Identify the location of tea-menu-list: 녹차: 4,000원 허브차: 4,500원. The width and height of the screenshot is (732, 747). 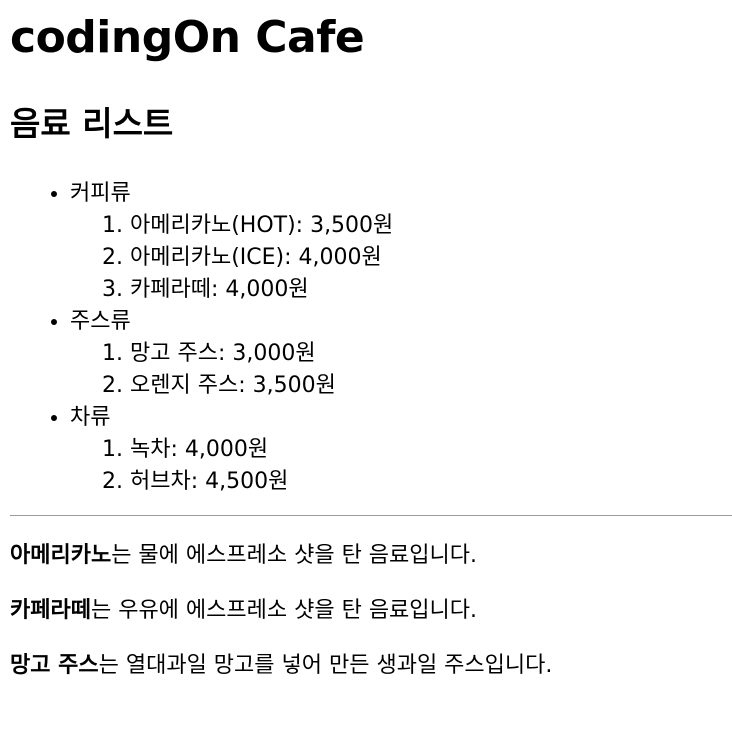
(401, 466).